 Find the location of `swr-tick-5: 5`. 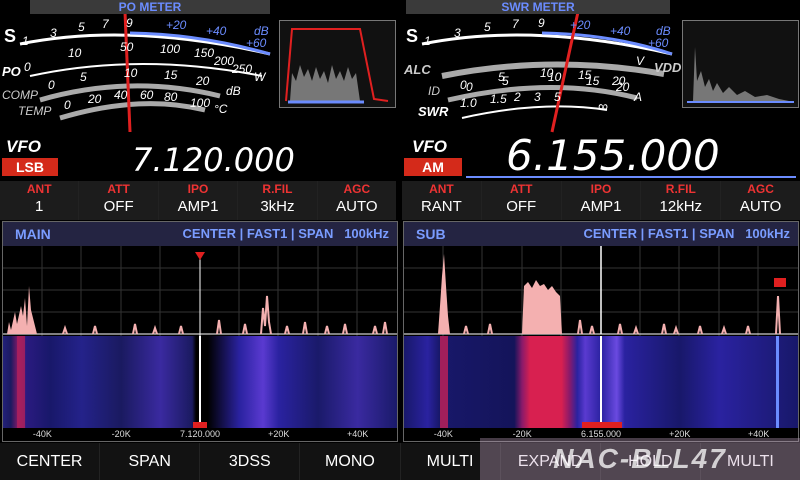

swr-tick-5: 5 is located at coordinates (557, 97).